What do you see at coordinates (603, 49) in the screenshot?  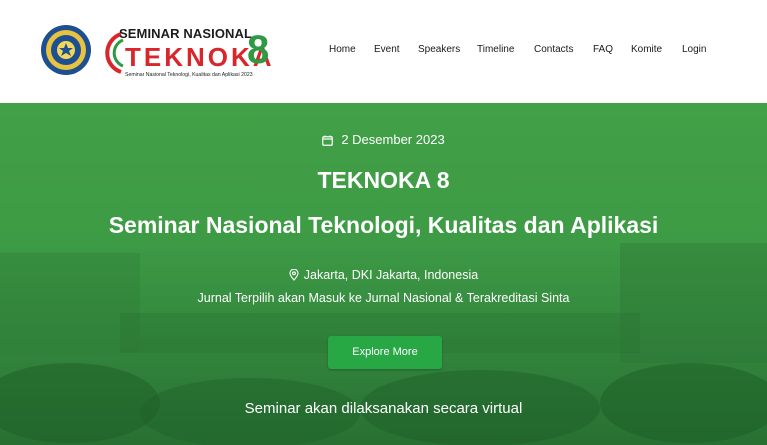 I see `nav-faq: FAQ` at bounding box center [603, 49].